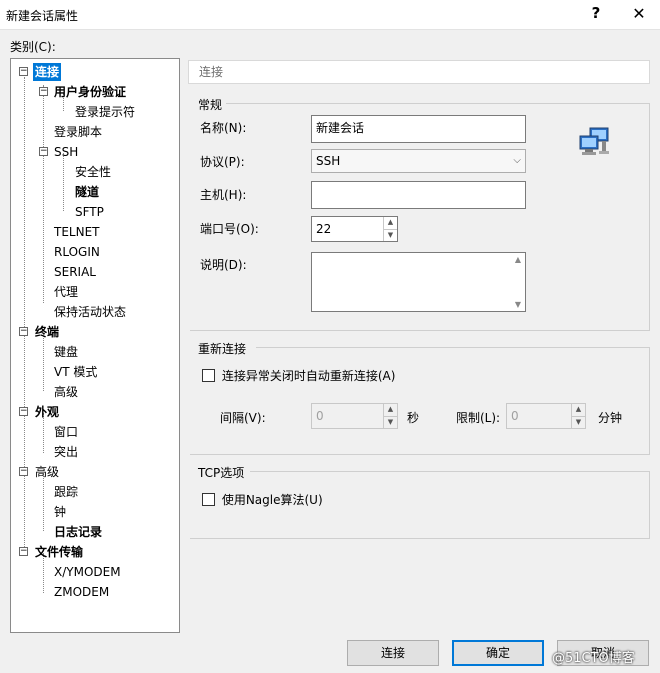 This screenshot has width=660, height=673. What do you see at coordinates (418, 282) in the screenshot?
I see `description-input: ▲ ▼` at bounding box center [418, 282].